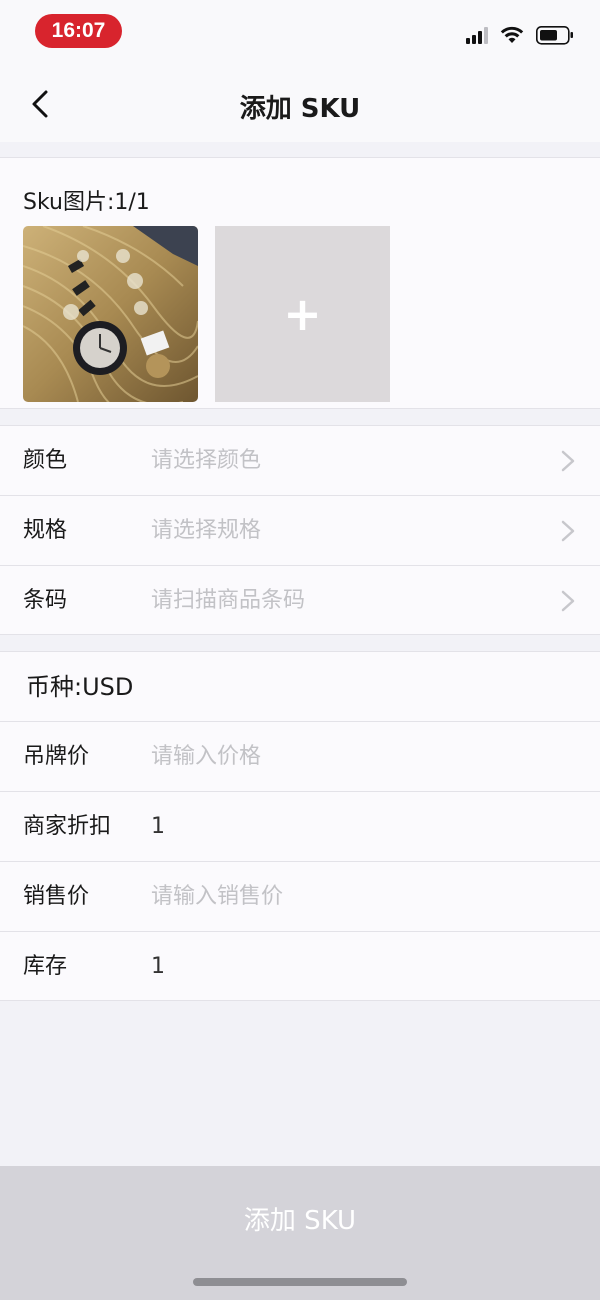 The height and width of the screenshot is (1300, 600). I want to click on wifi-icon, so click(512, 34).